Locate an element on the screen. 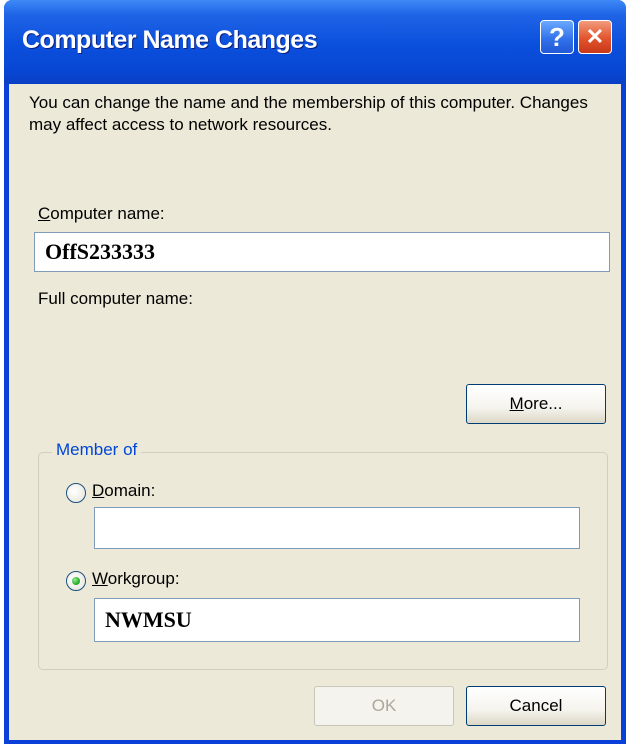  workgroup-value: NWMSU is located at coordinates (148, 619).